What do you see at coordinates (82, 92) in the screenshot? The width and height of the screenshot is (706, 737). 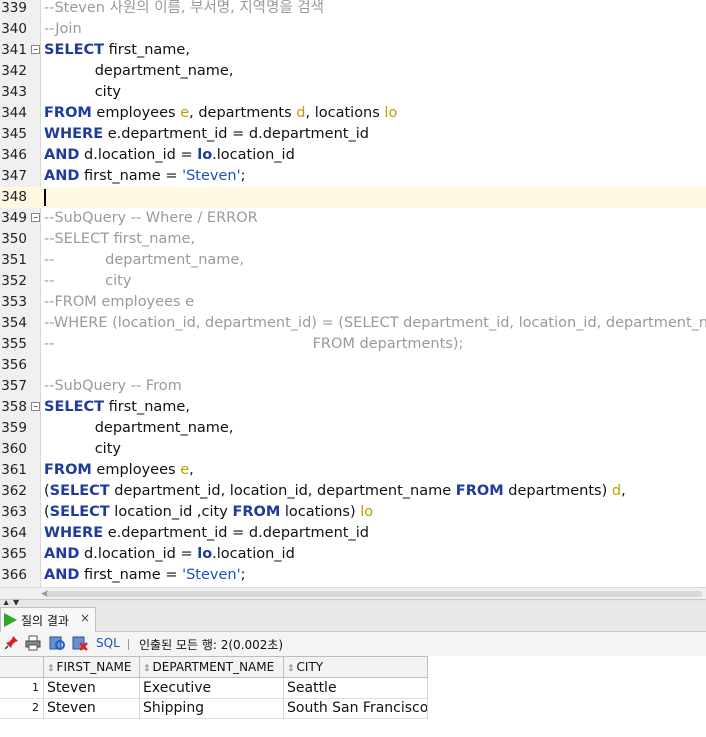 I see `code-token: city` at bounding box center [82, 92].